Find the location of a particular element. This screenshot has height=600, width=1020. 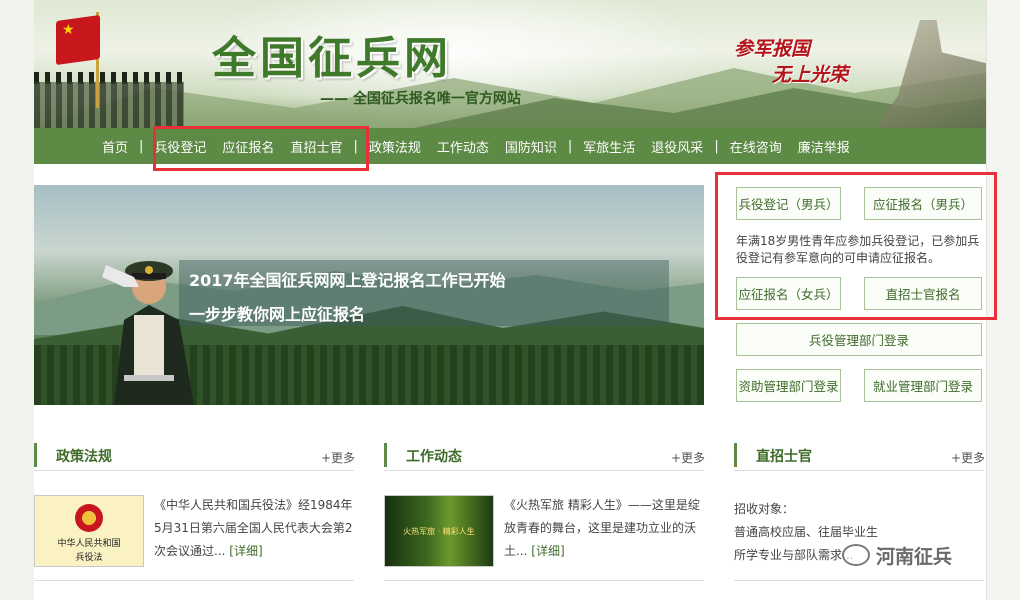

nav-online-consult: 在线咨询 is located at coordinates (756, 146).